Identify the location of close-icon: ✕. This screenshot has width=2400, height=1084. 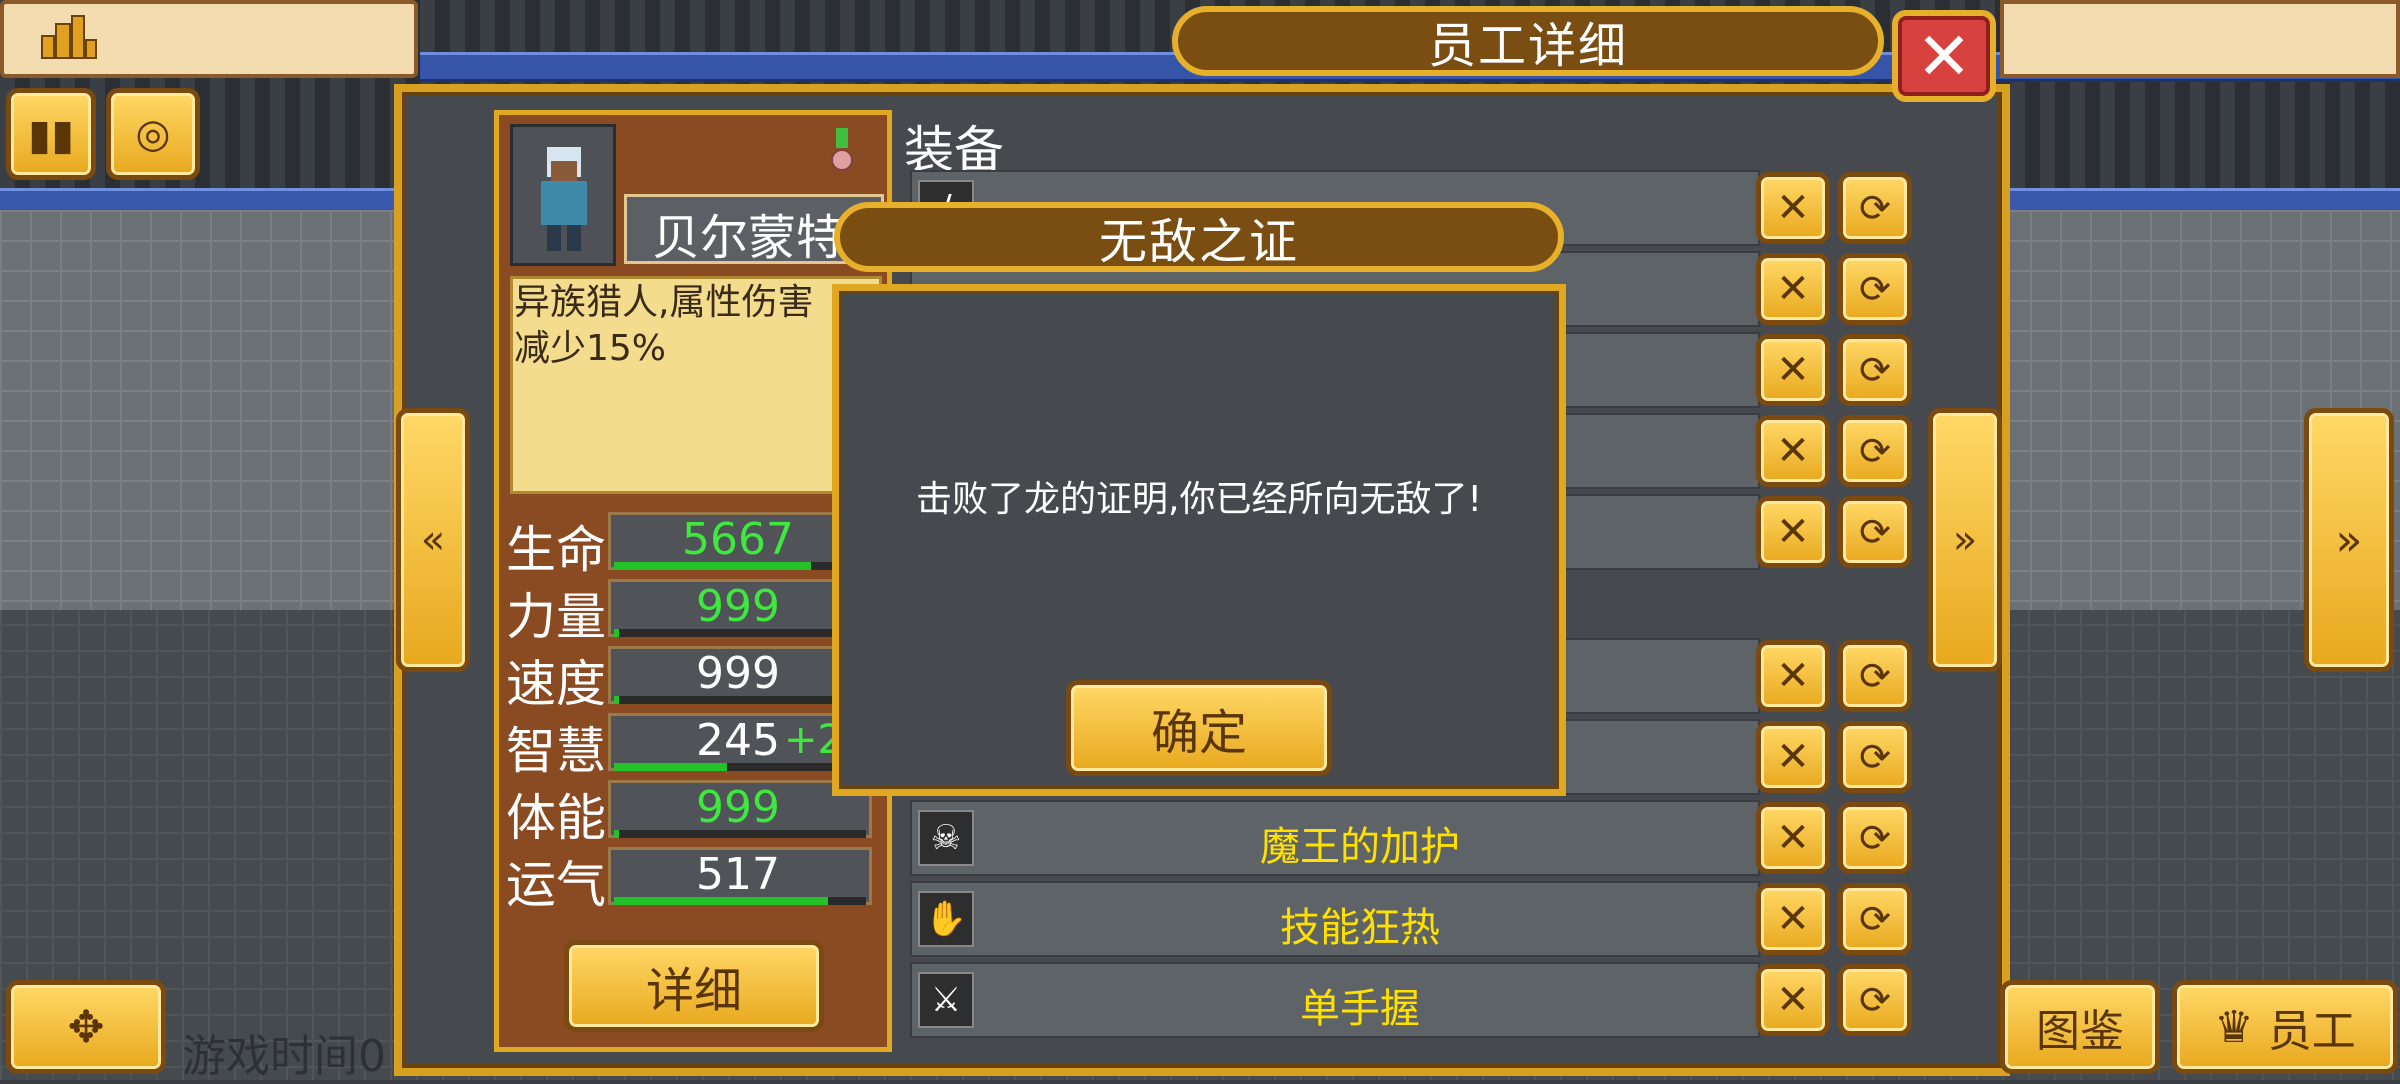
(1944, 56).